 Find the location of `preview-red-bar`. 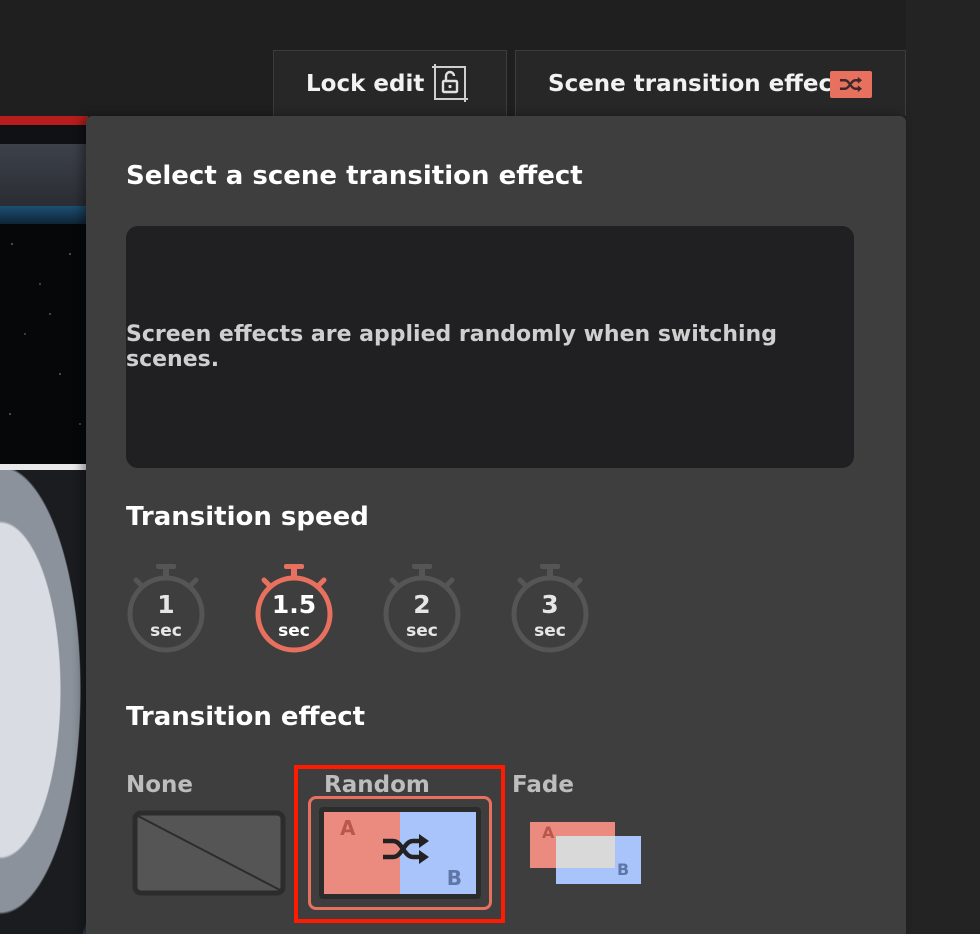

preview-red-bar is located at coordinates (44, 120).